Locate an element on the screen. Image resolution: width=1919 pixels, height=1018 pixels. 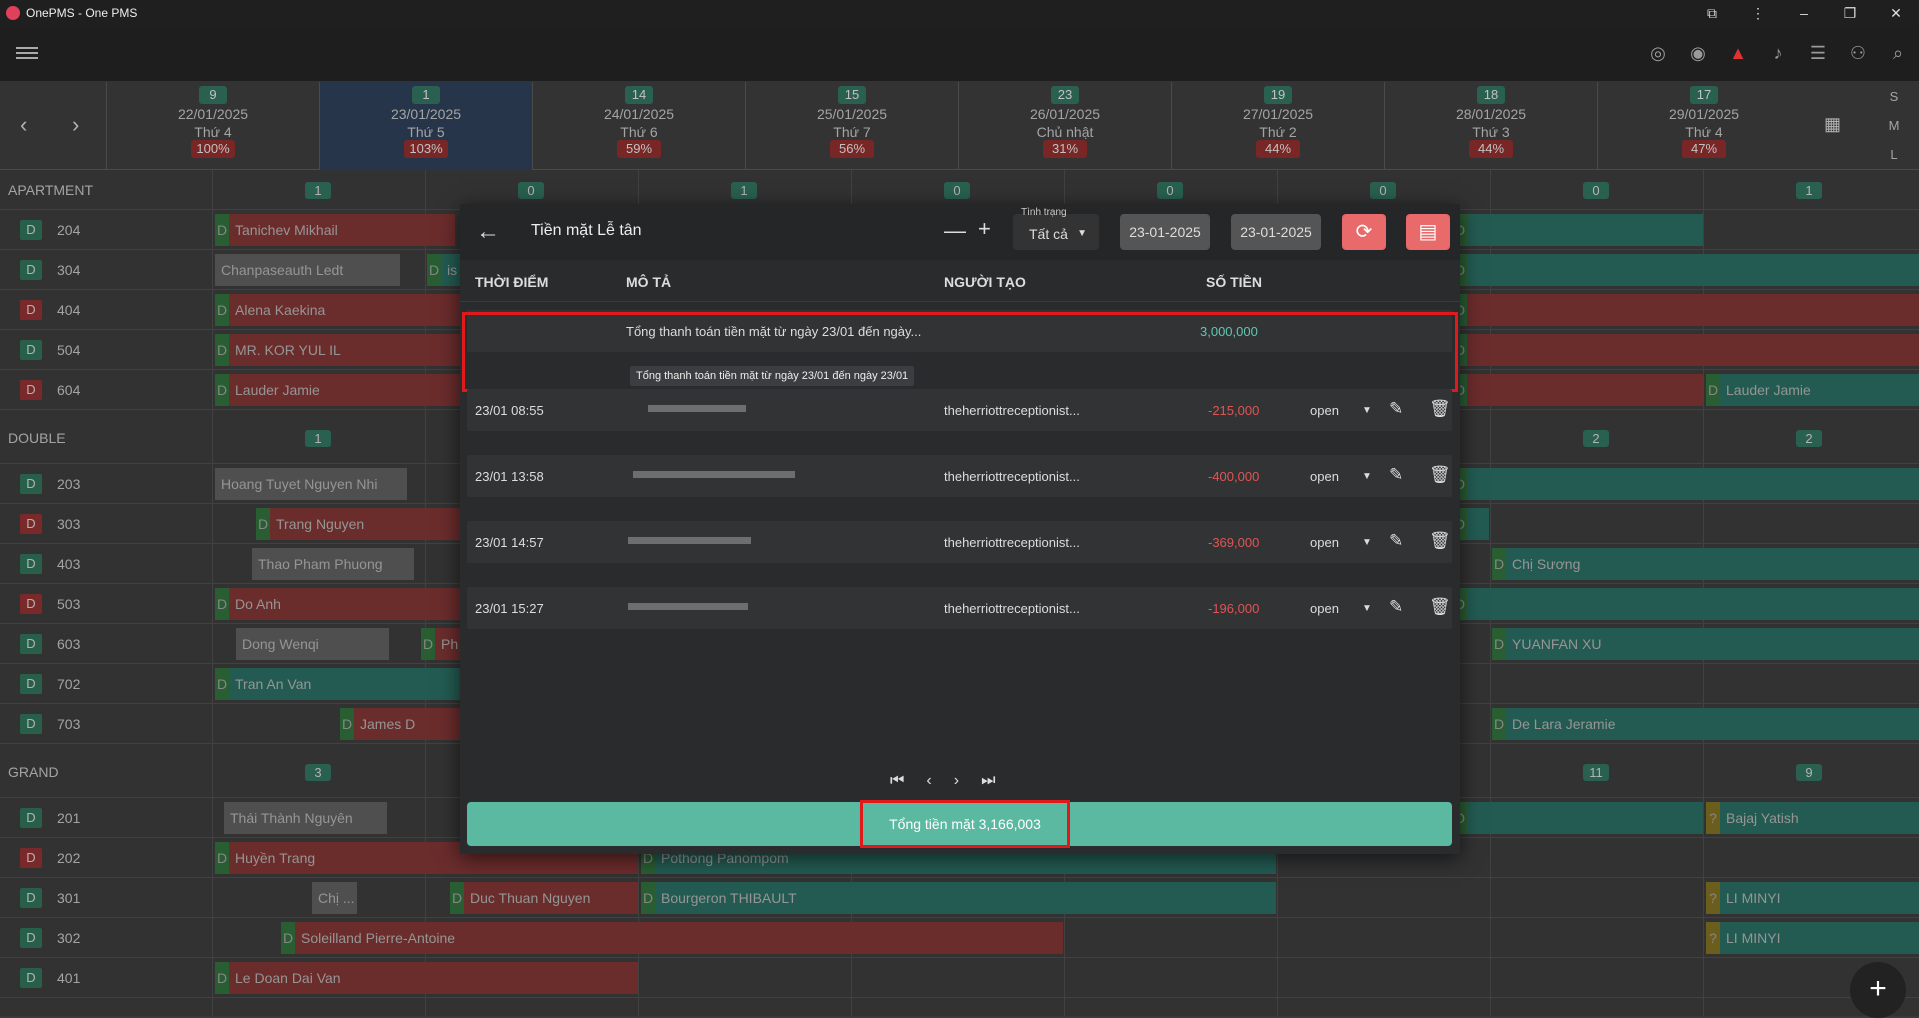
status-select: Tất cả ▼ is located at coordinates (1056, 232).